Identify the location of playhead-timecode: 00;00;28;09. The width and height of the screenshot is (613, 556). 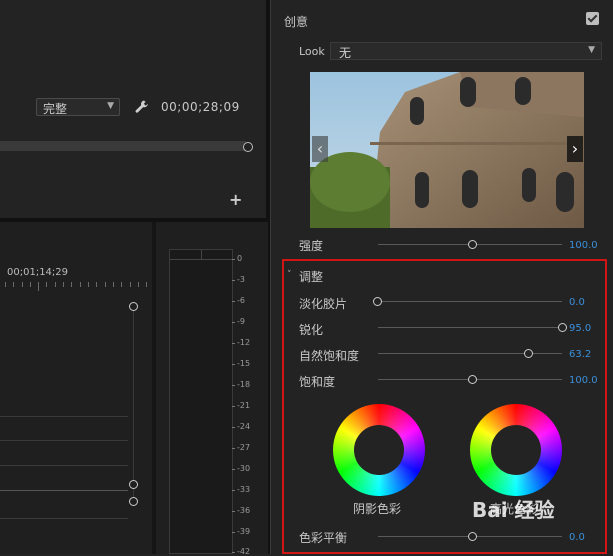
(200, 107).